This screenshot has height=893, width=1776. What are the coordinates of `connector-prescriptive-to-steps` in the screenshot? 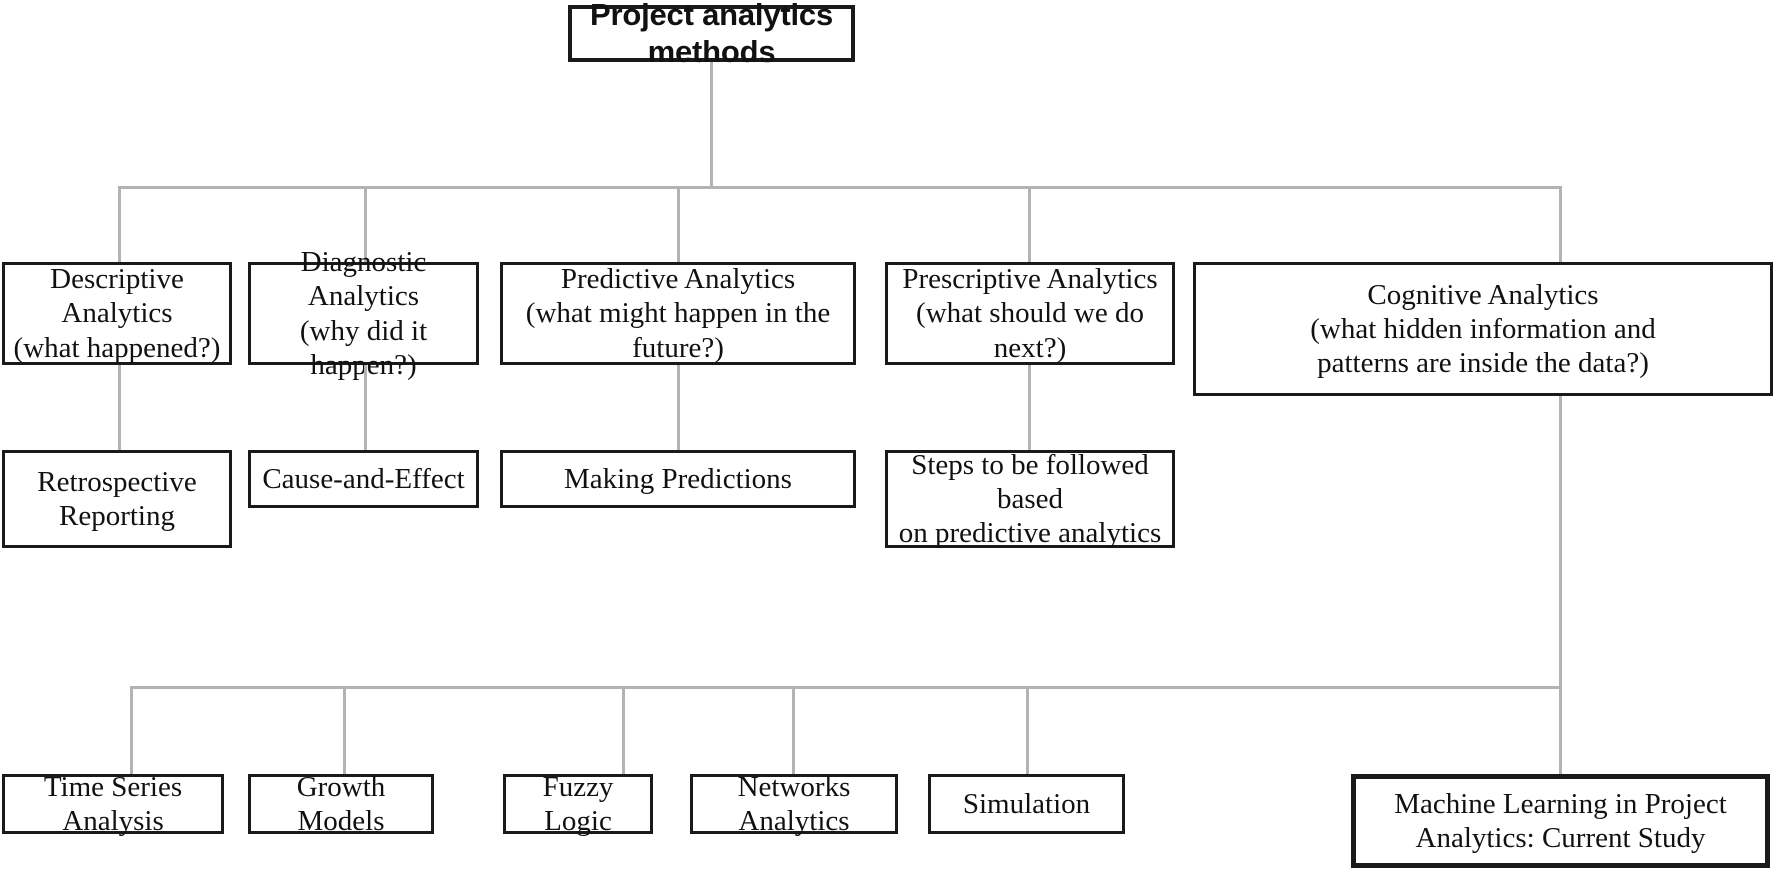 It's located at (1029, 407).